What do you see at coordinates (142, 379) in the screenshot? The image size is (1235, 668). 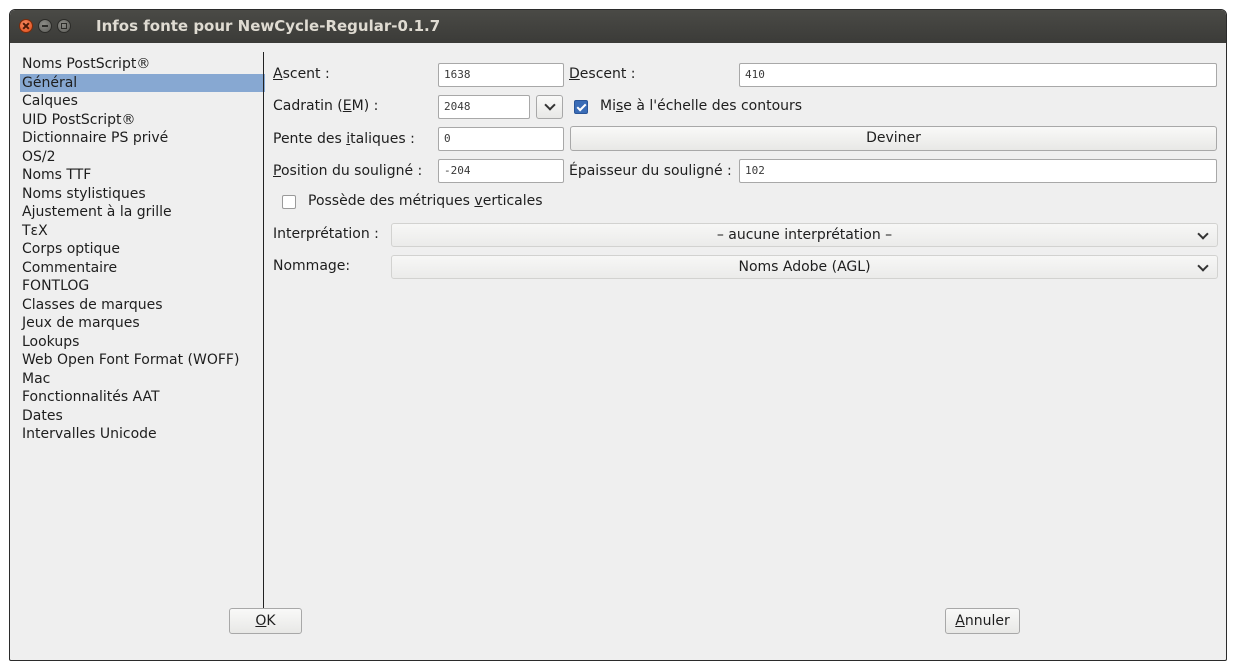 I see `sidebar-item-mac: Mac` at bounding box center [142, 379].